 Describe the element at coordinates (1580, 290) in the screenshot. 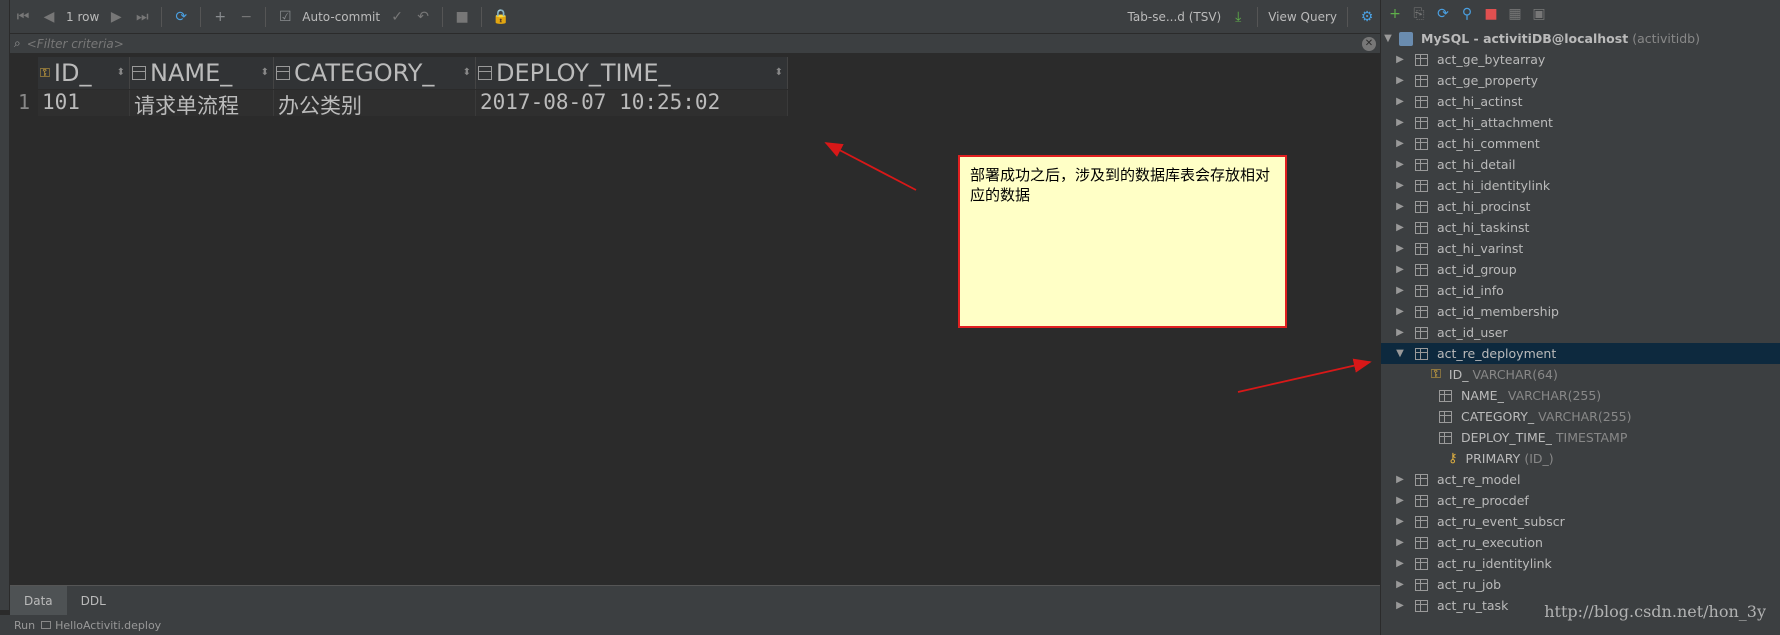

I see `tree-table-item: ▶ act_id_info` at that location.